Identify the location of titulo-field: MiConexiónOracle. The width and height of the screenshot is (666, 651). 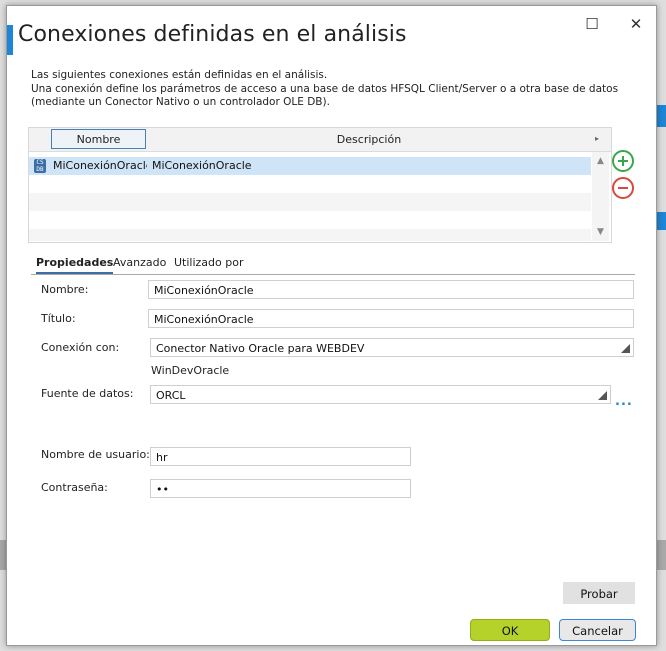
(391, 318).